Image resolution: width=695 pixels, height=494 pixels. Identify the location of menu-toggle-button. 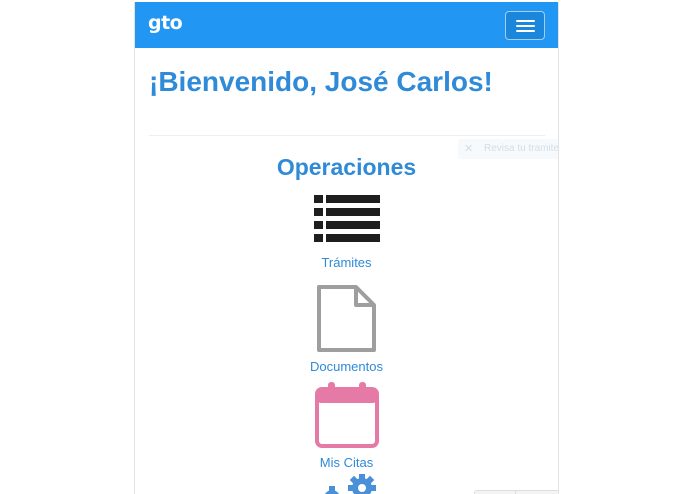
(525, 25).